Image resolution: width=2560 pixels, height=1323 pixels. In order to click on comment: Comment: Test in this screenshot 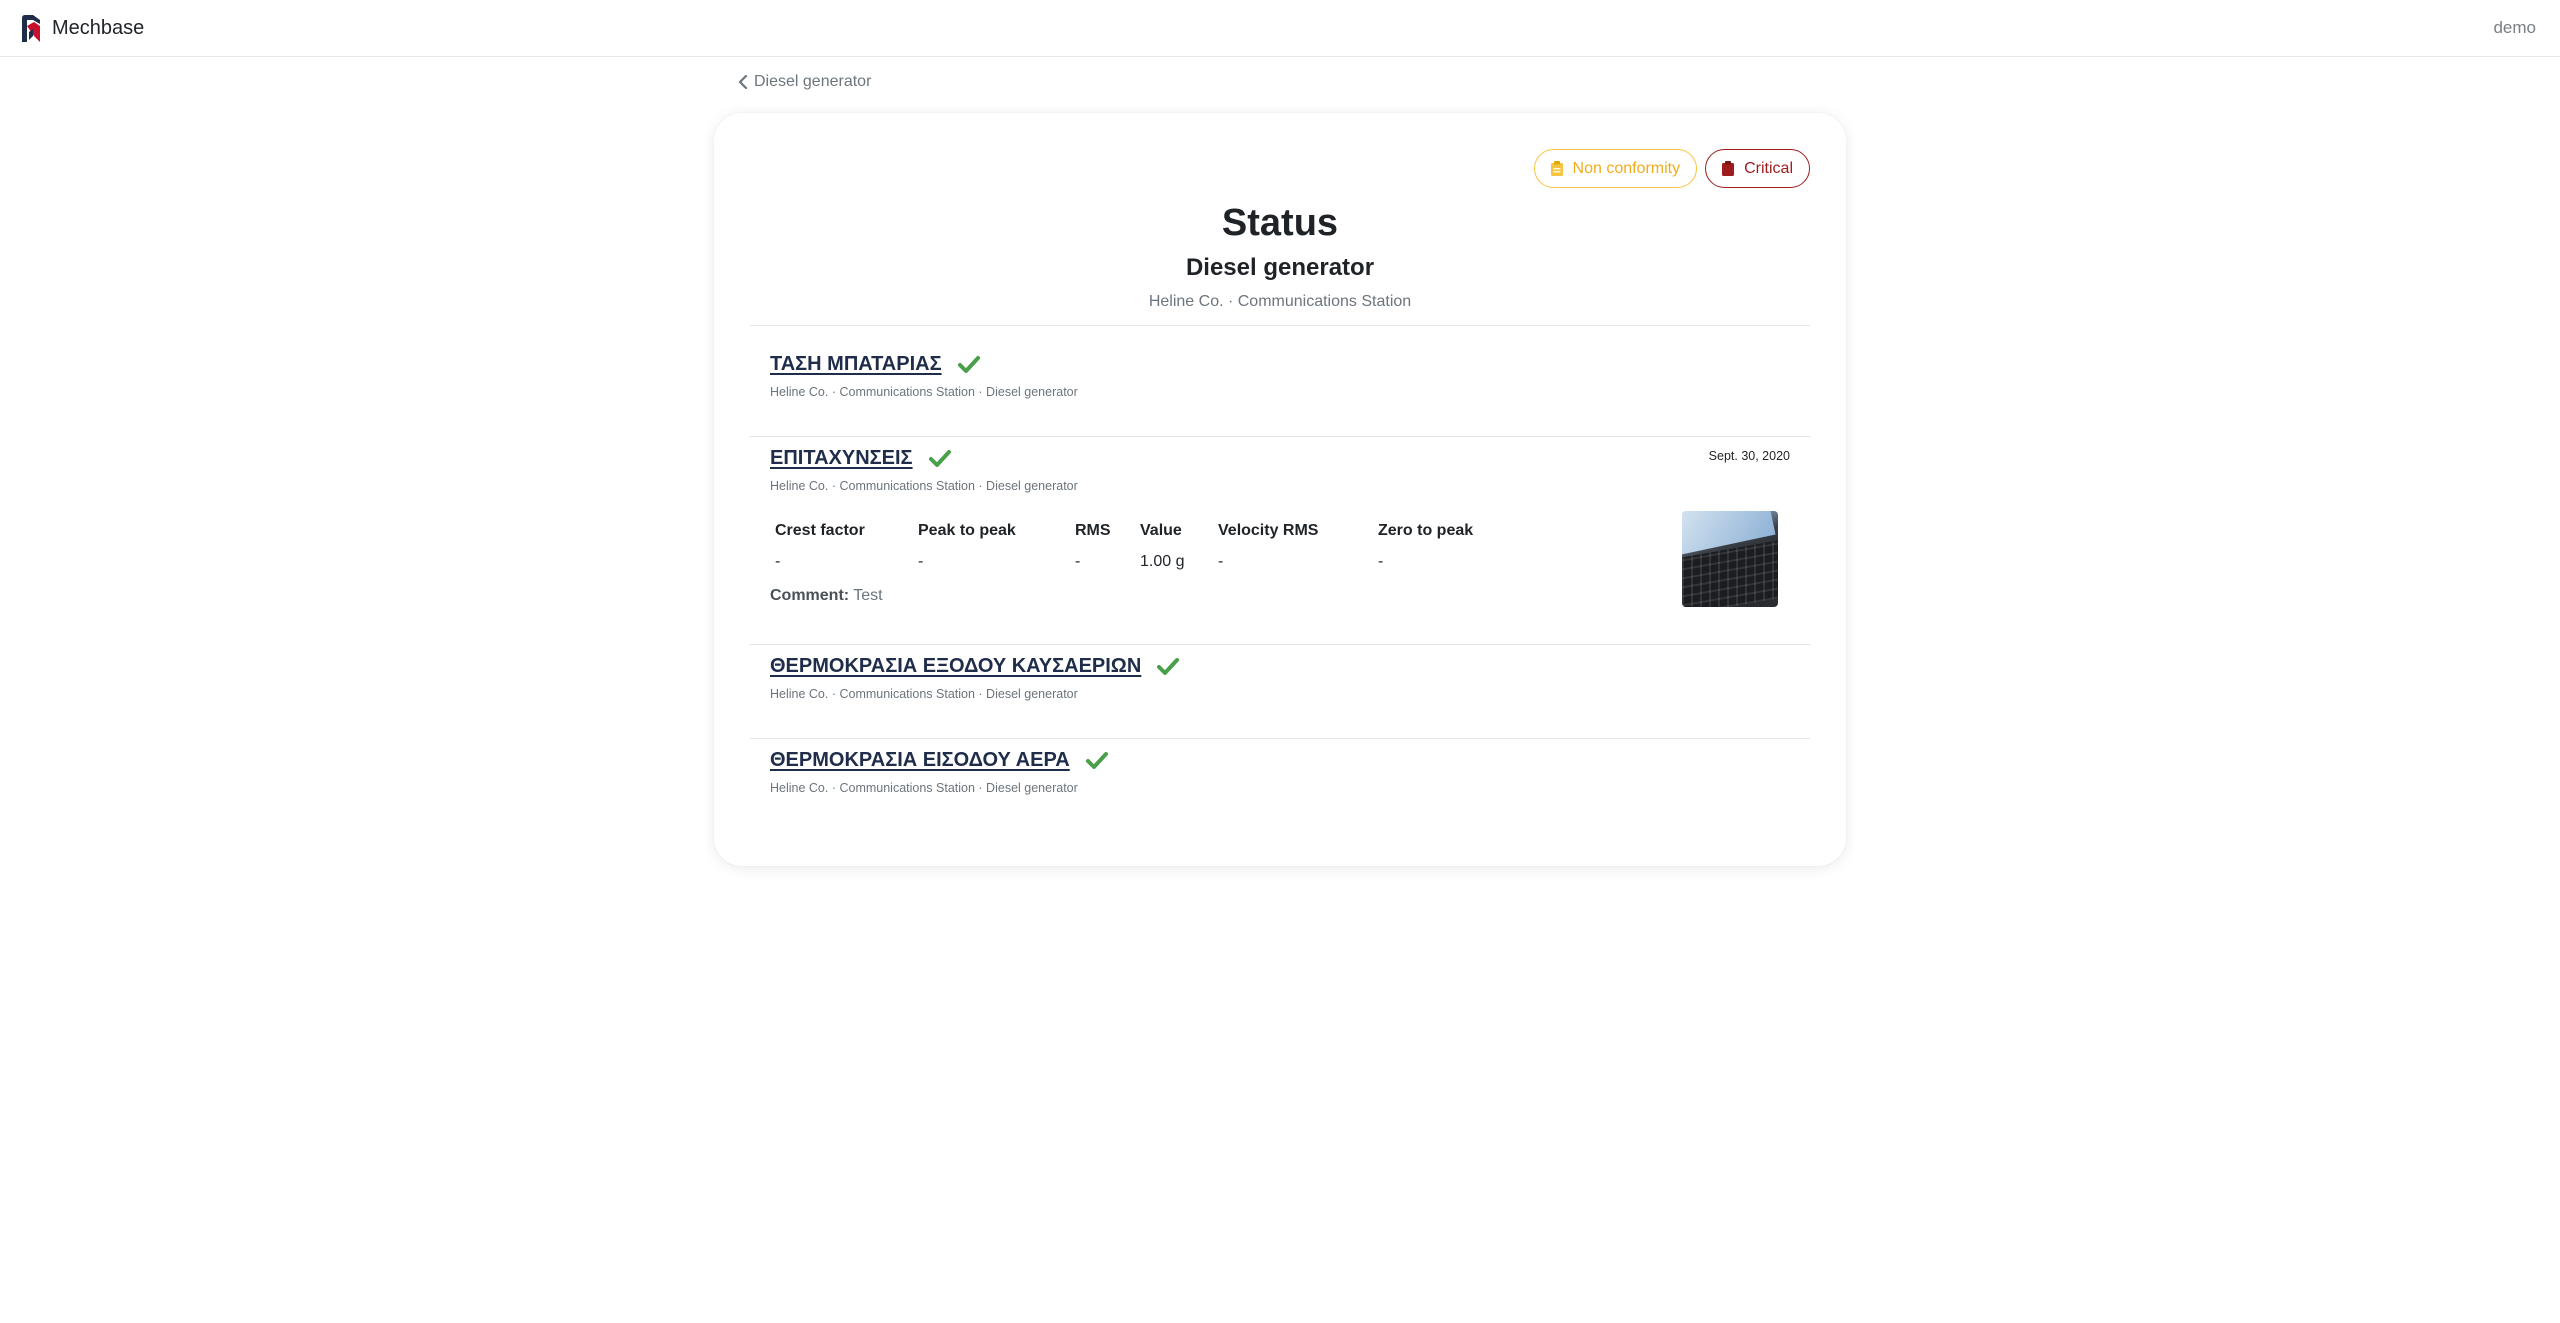, I will do `click(826, 596)`.